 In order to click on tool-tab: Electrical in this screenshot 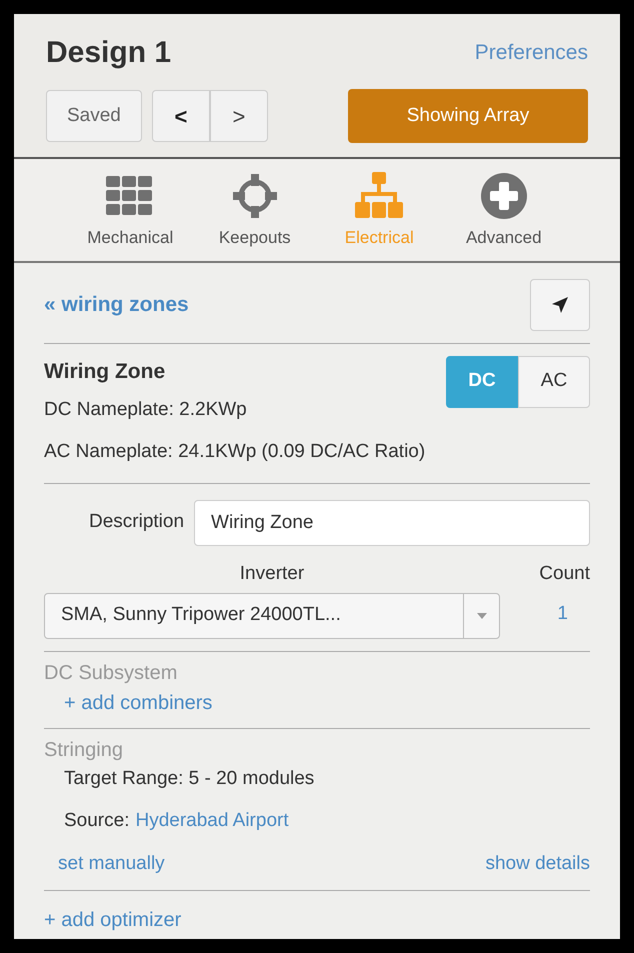, I will do `click(379, 210)`.